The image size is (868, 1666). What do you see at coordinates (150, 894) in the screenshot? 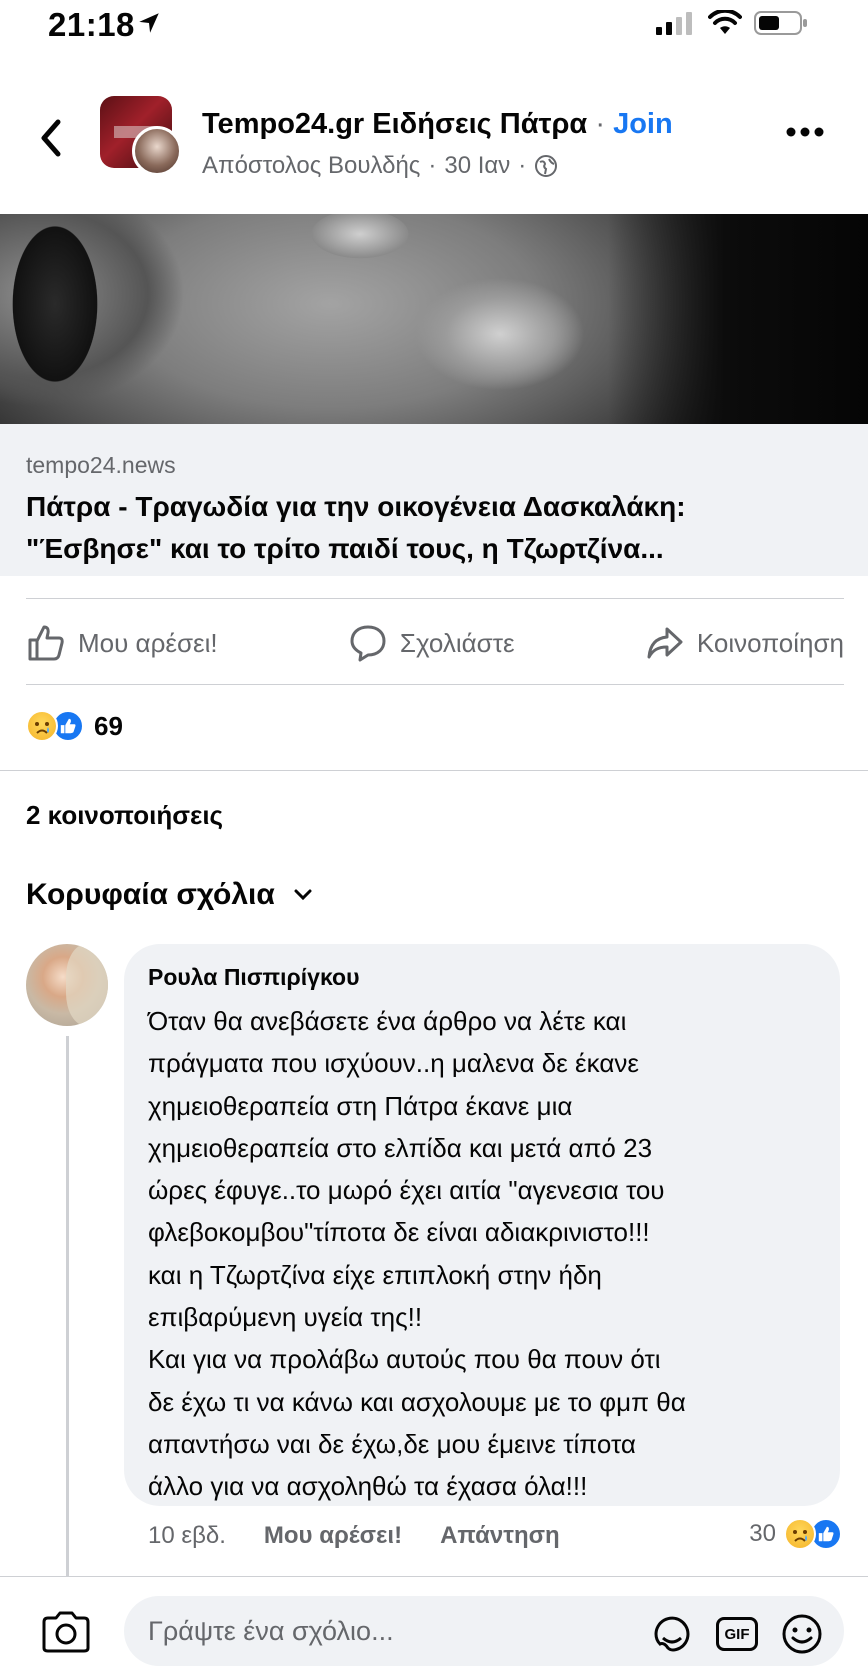
I see `comment-sort-label: Κορυφαία σχόλια` at bounding box center [150, 894].